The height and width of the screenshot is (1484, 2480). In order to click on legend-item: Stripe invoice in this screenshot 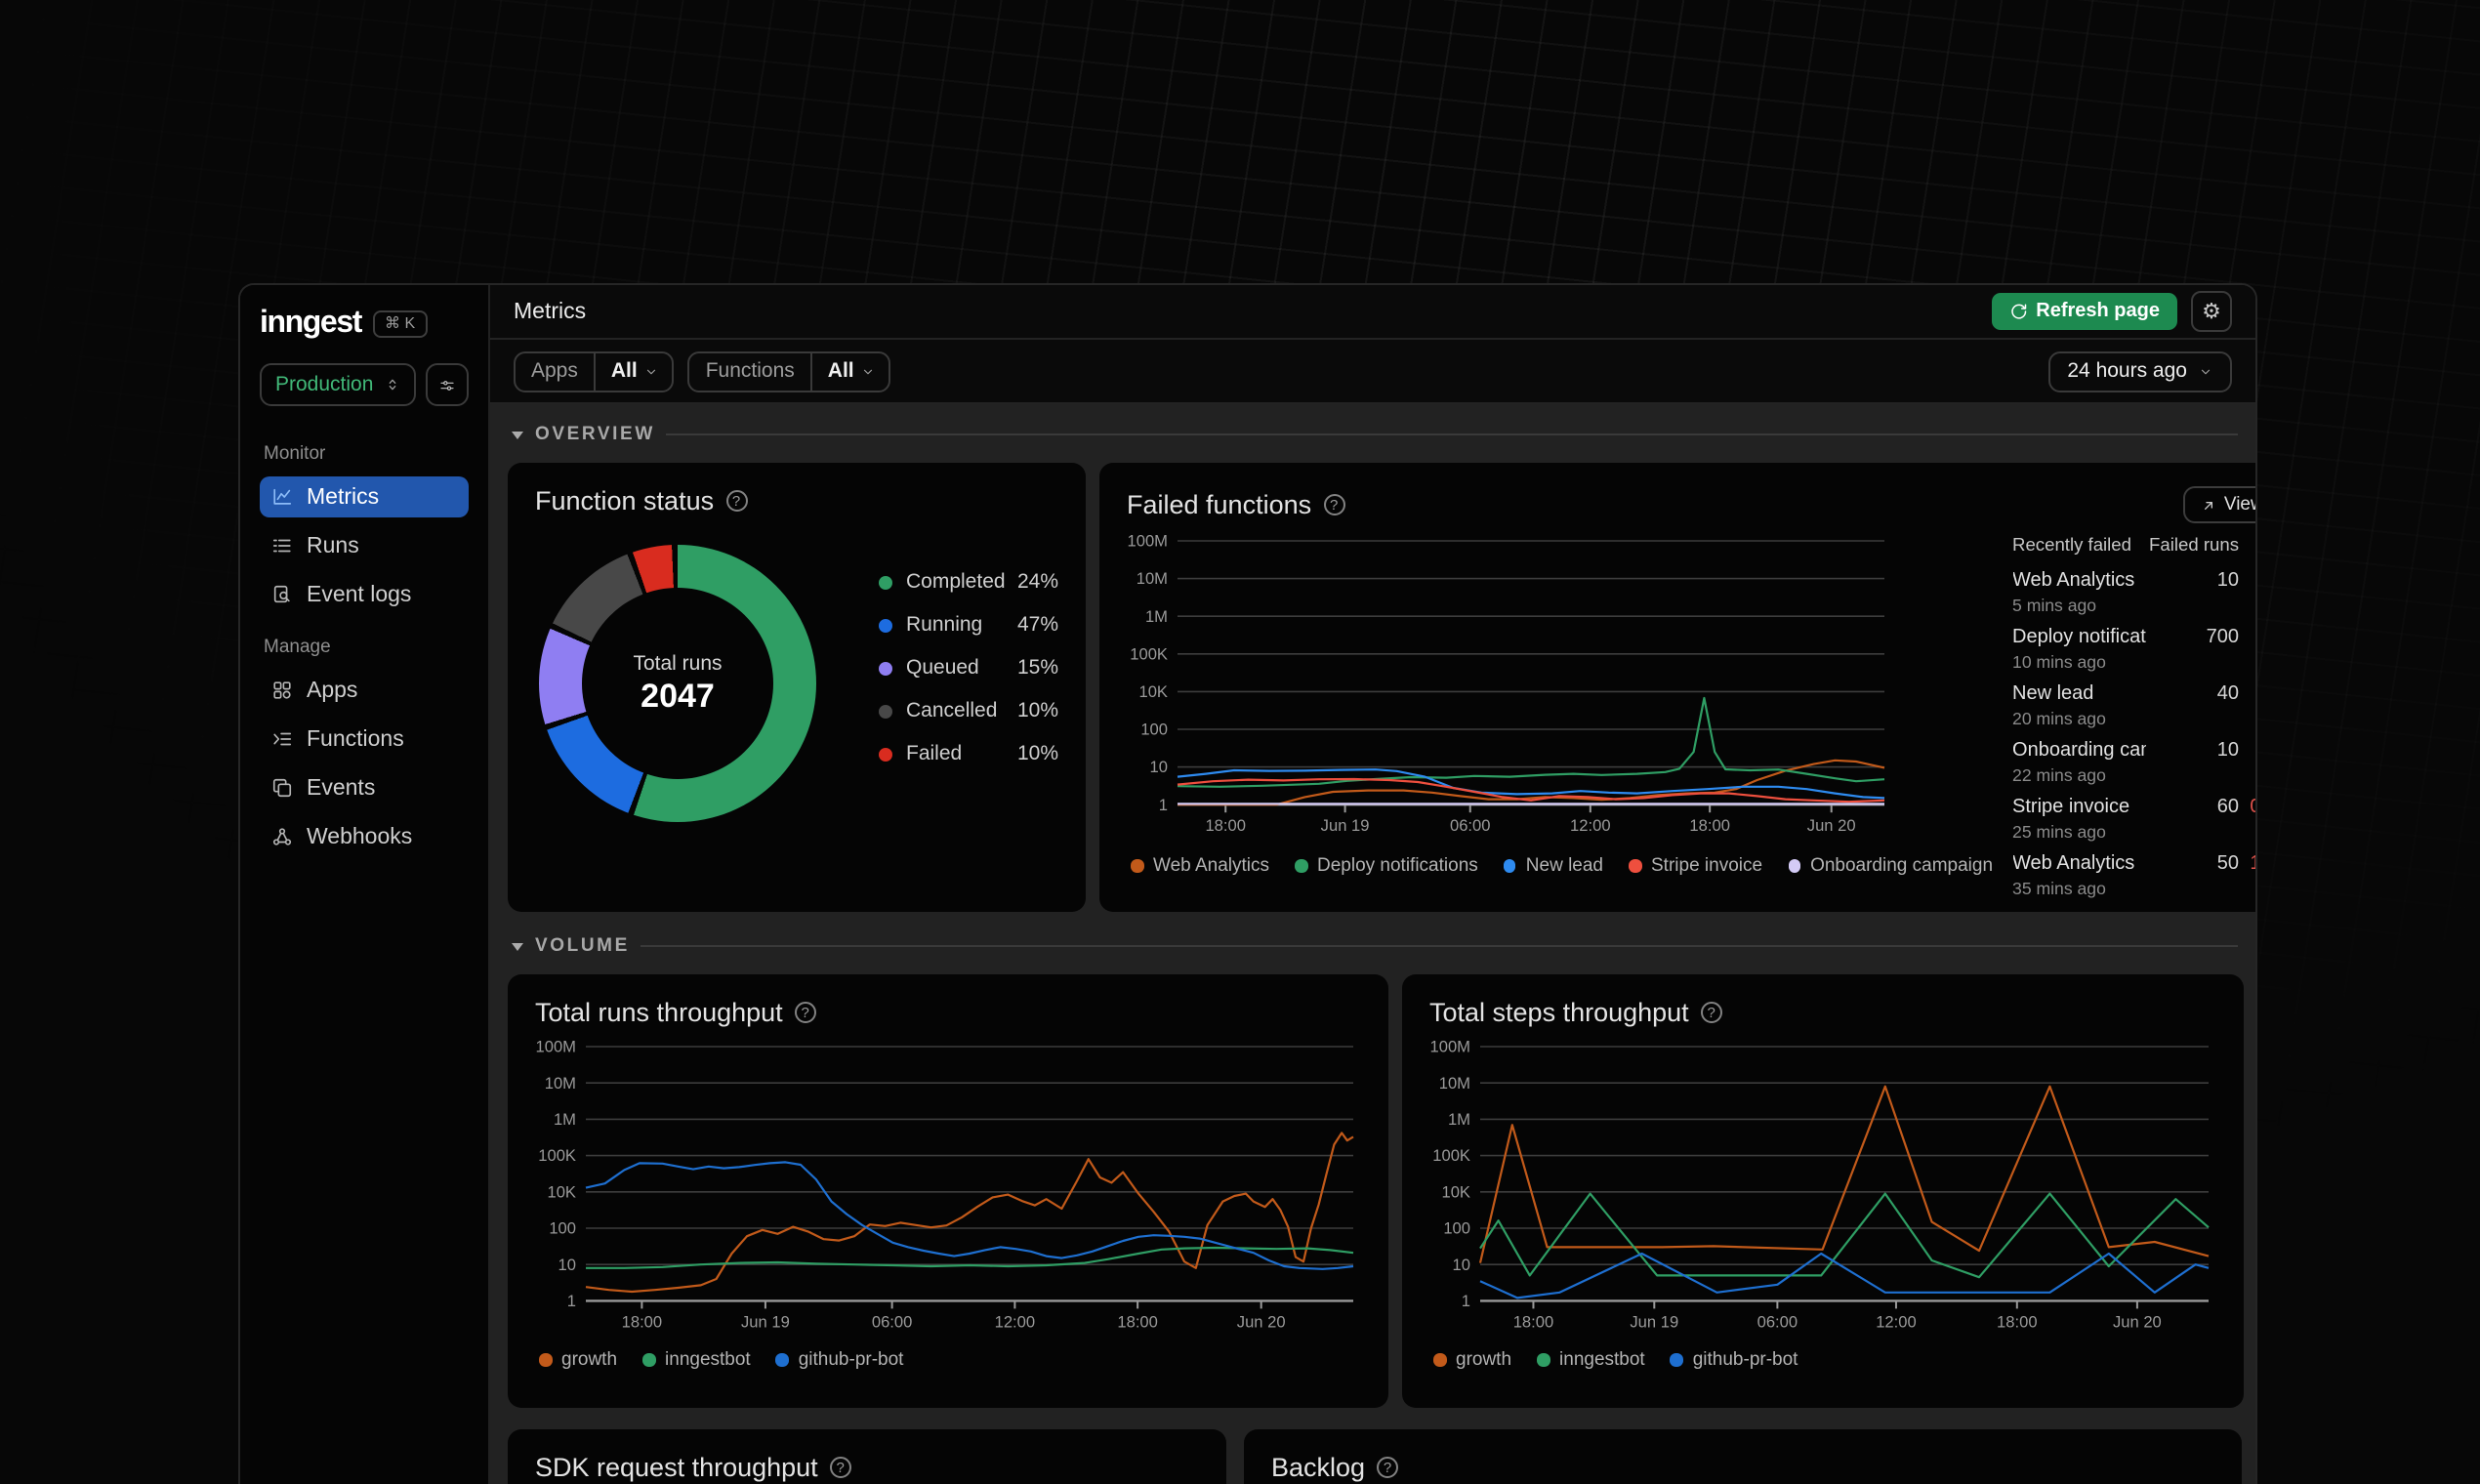, I will do `click(1695, 866)`.